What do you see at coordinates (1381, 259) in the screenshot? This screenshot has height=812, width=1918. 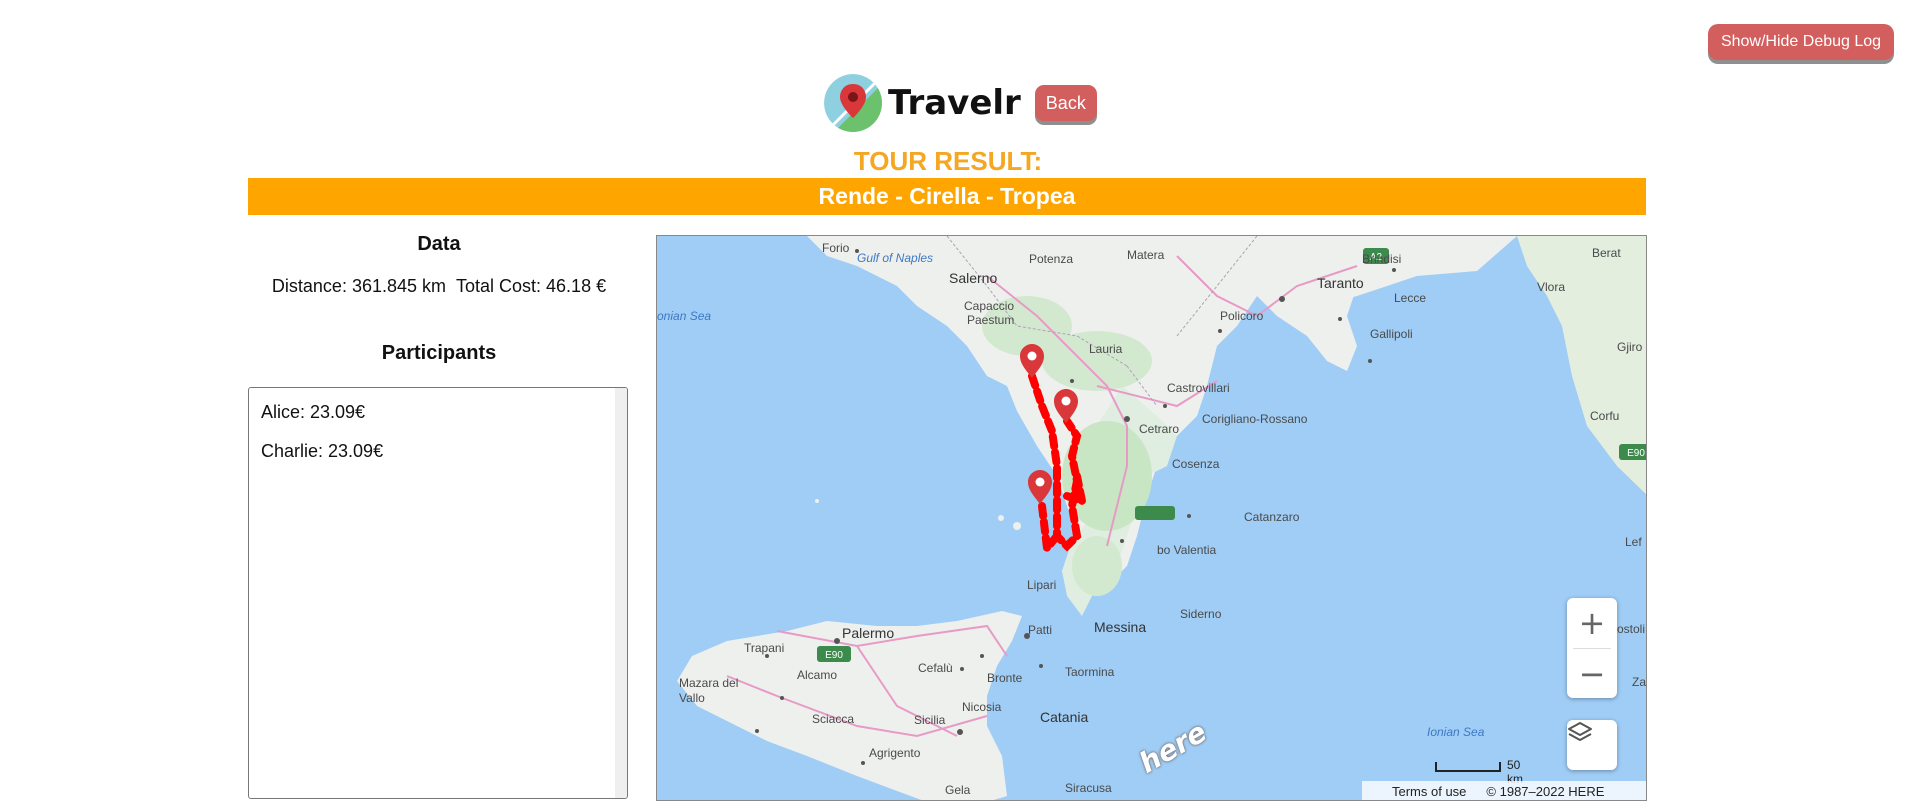 I see `map-label: Brindisi` at bounding box center [1381, 259].